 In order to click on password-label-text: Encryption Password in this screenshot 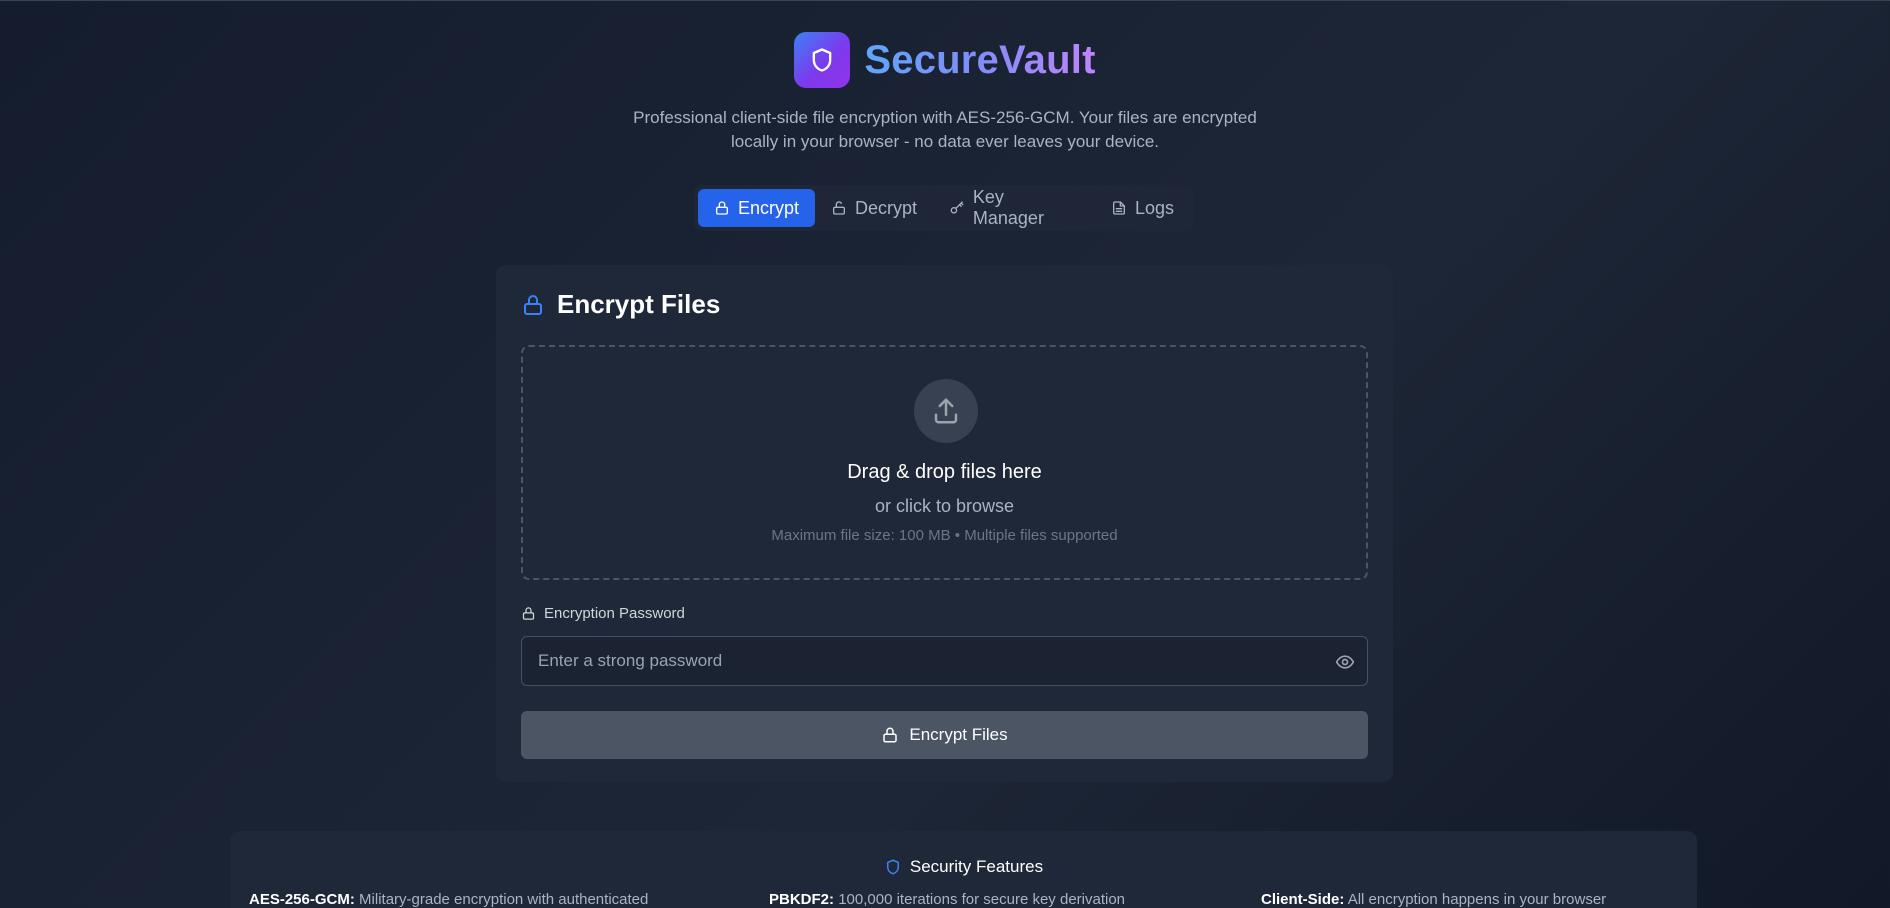, I will do `click(614, 613)`.